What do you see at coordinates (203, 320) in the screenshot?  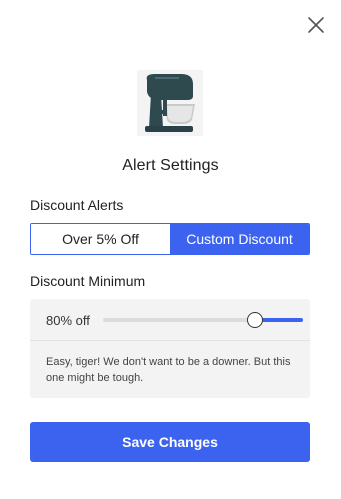 I see `discount-slider` at bounding box center [203, 320].